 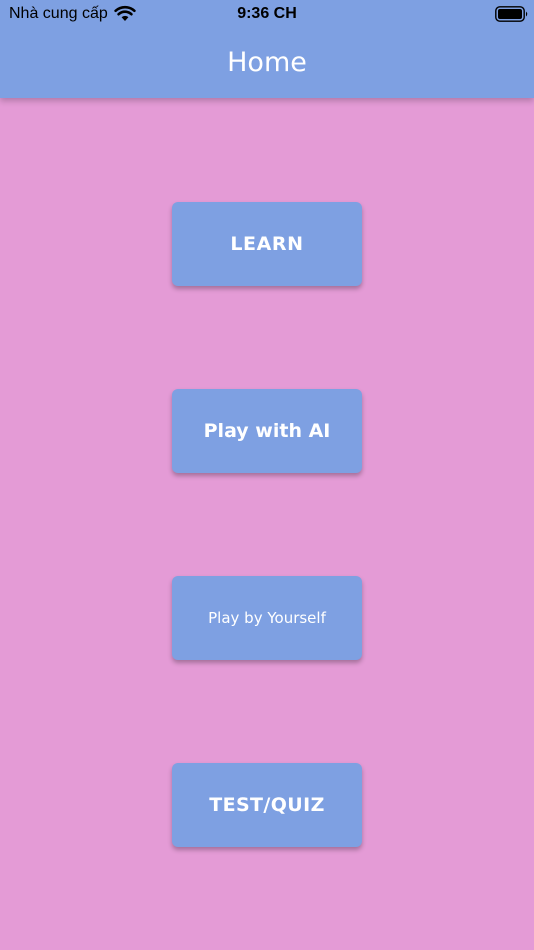 I want to click on status-time: 9:36 CH, so click(x=267, y=13).